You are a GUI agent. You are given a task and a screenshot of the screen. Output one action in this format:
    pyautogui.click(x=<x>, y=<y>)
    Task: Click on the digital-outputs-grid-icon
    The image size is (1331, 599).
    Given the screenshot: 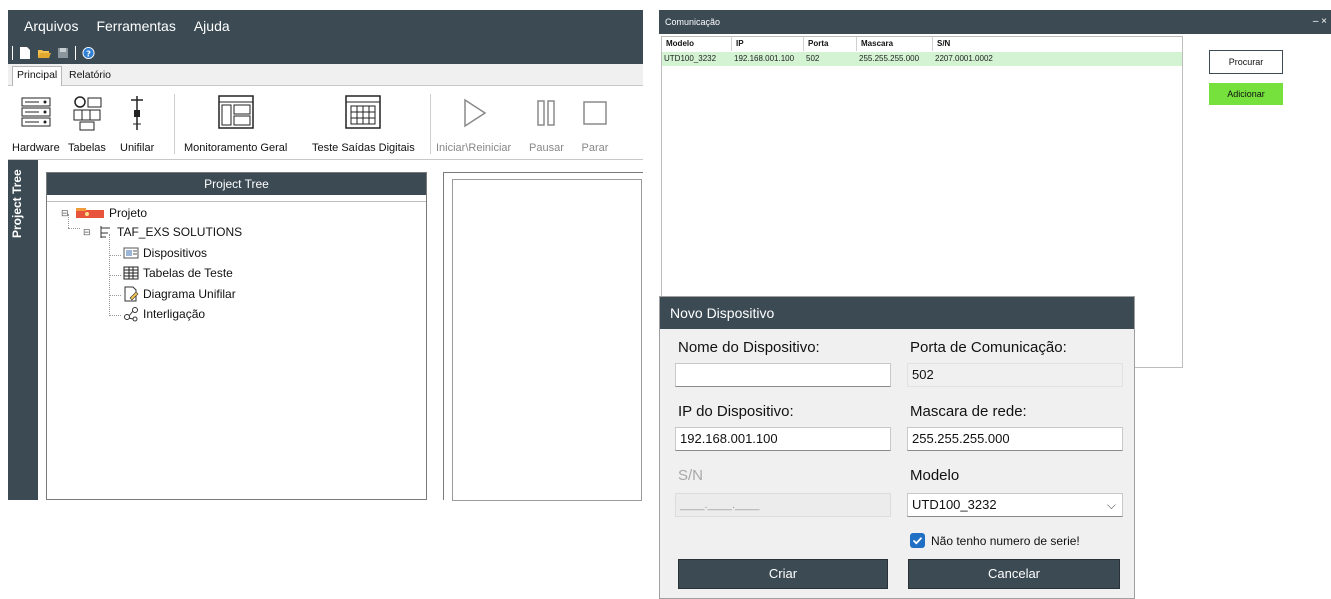 What is the action you would take?
    pyautogui.click(x=363, y=112)
    